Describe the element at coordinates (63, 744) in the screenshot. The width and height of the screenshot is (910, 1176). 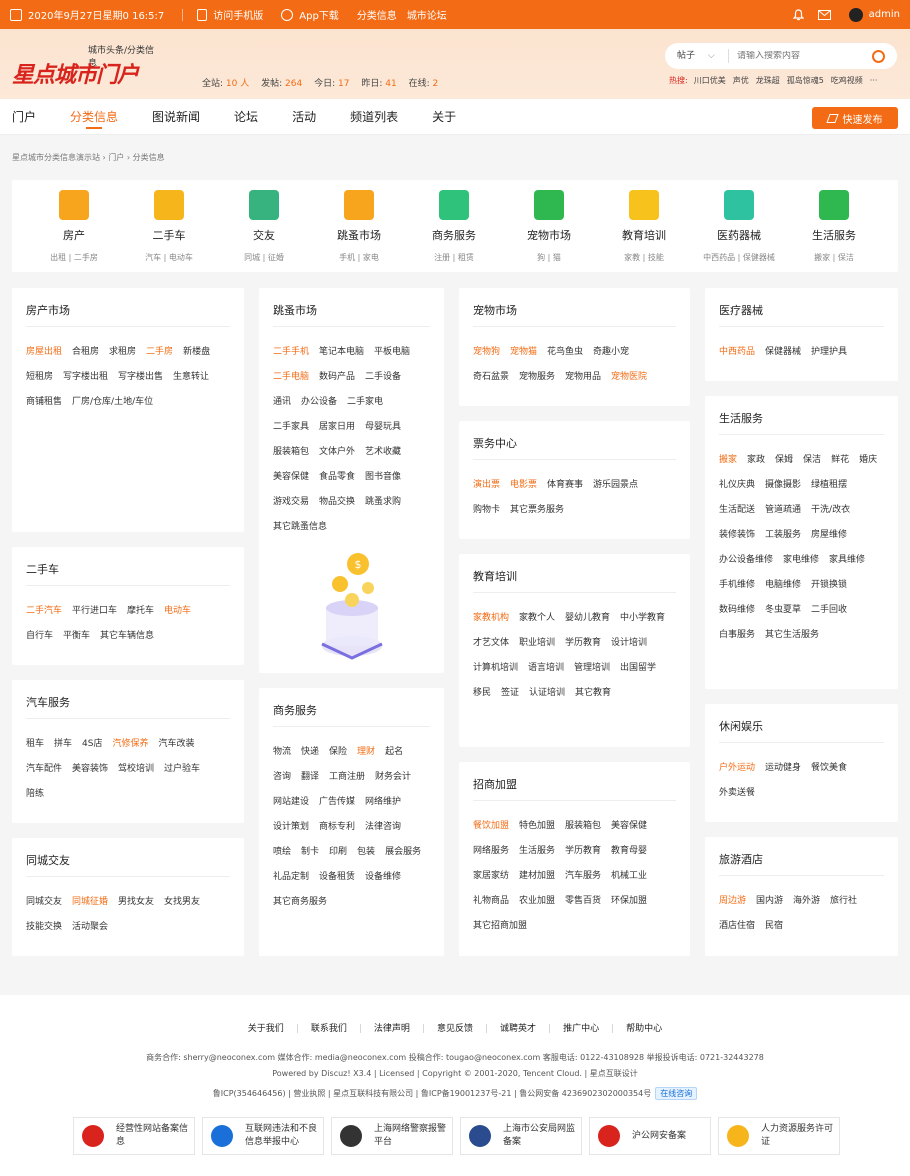
I see `category-link: 拼车` at that location.